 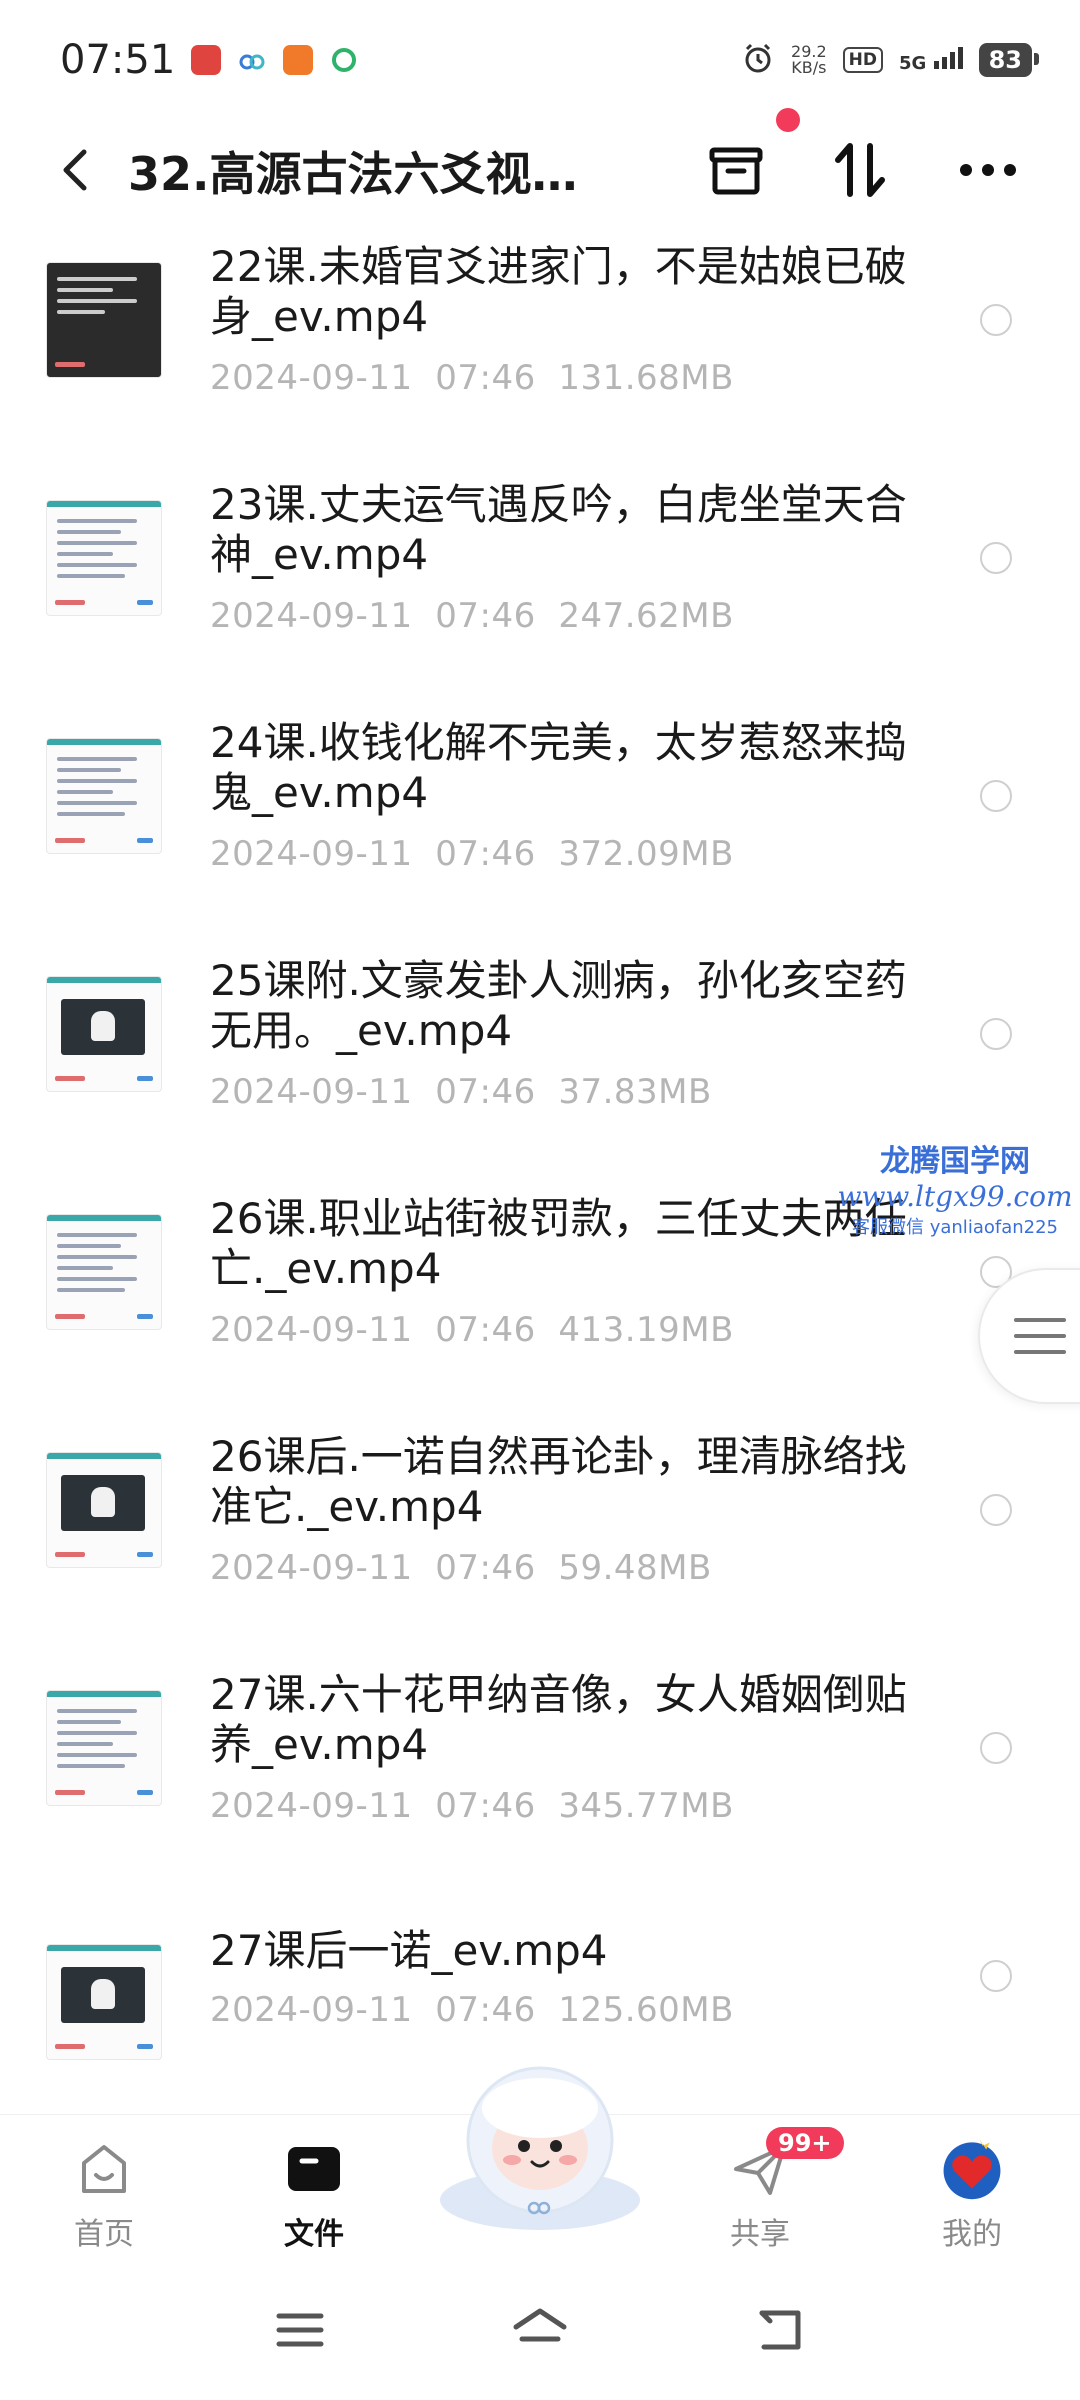 I want to click on archive-button, so click(x=736, y=170).